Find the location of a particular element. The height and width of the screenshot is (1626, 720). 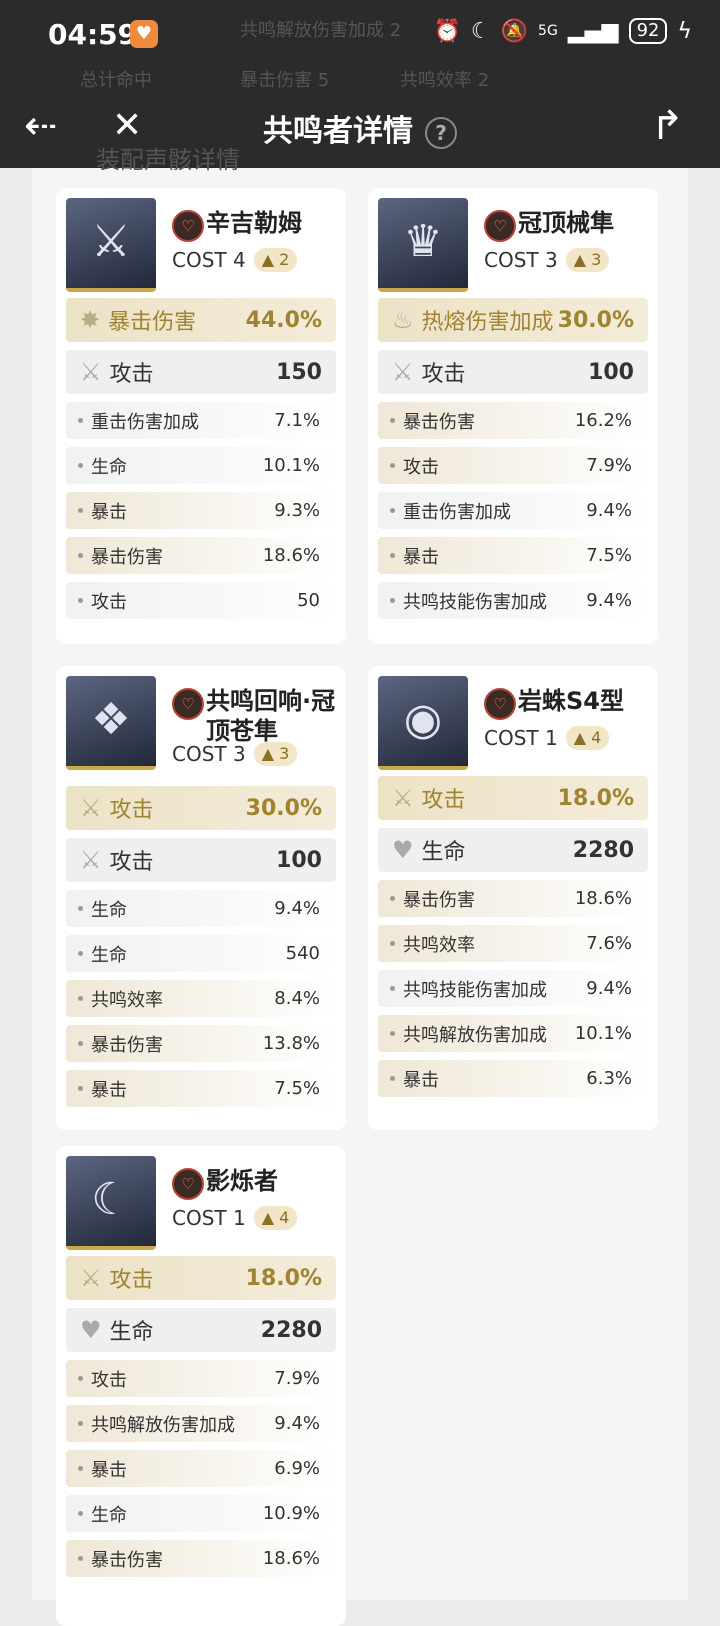

tune-badge: ▲ 2 is located at coordinates (275, 260).